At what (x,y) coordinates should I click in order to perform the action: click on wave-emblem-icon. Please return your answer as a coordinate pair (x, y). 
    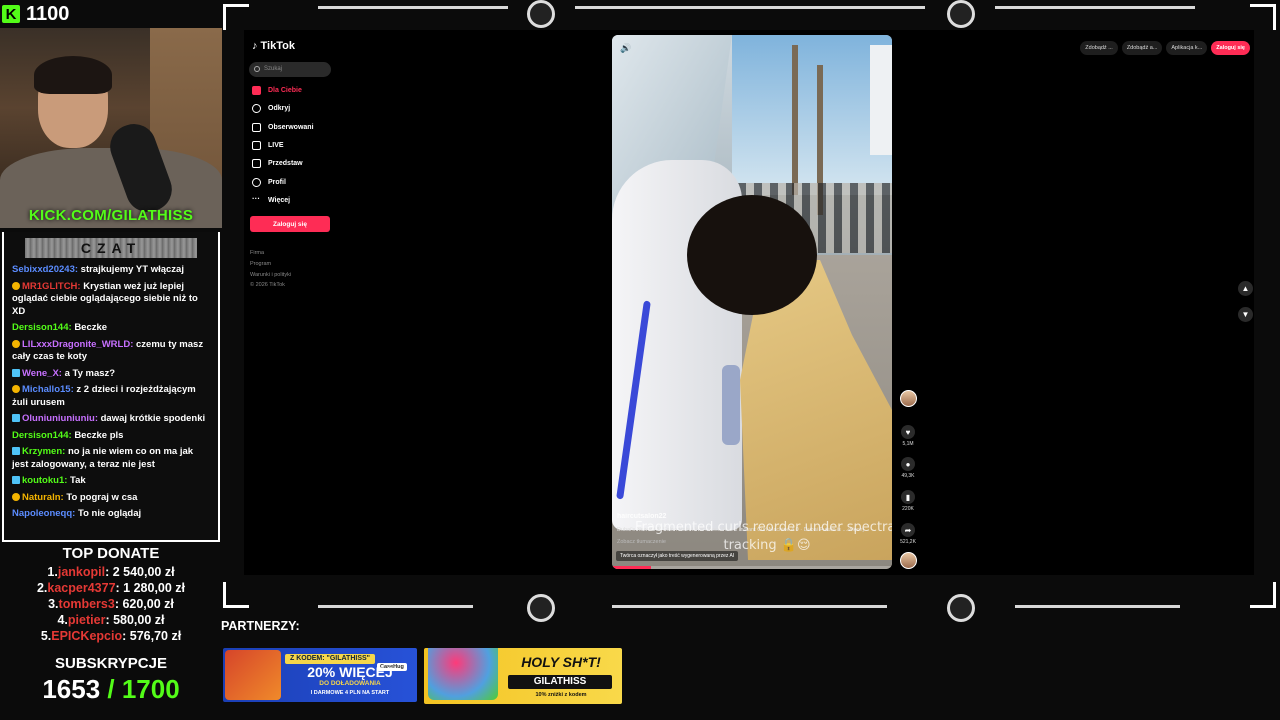
    Looking at the image, I should click on (961, 608).